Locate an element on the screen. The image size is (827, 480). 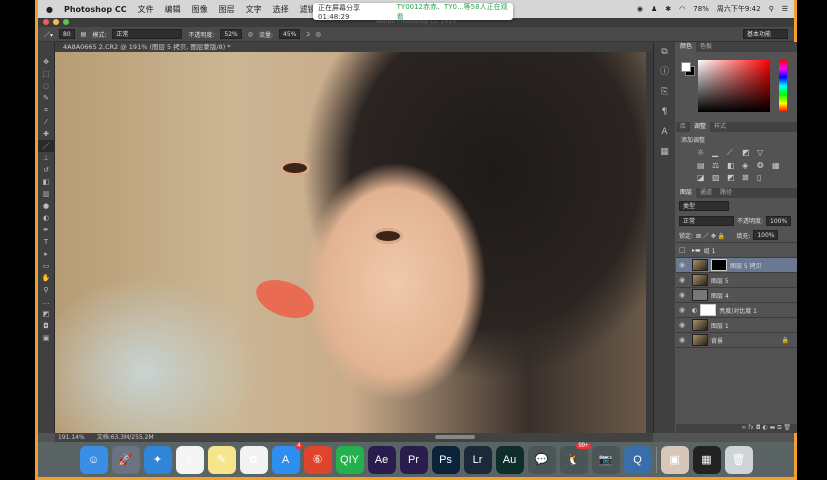
menu-select: 选择 is located at coordinates (281, 9).